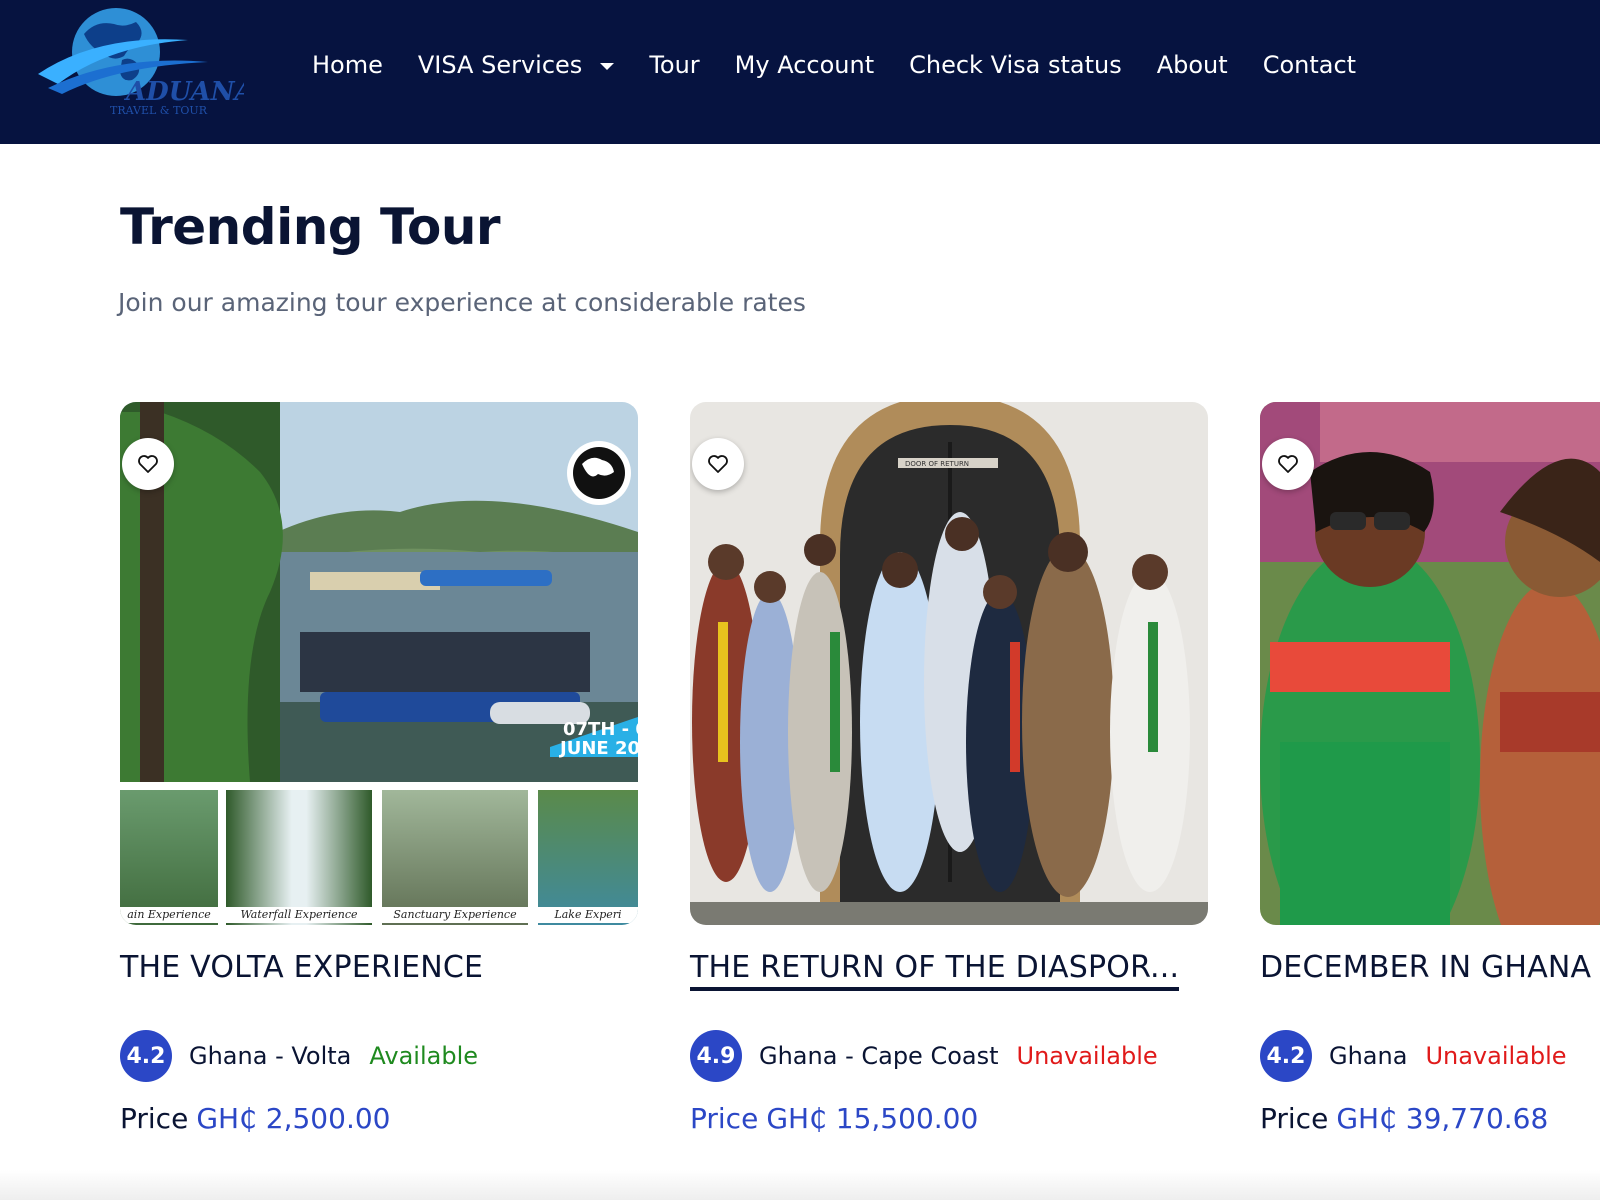  I want to click on thumbnail: Sanctuary Experience, so click(455, 857).